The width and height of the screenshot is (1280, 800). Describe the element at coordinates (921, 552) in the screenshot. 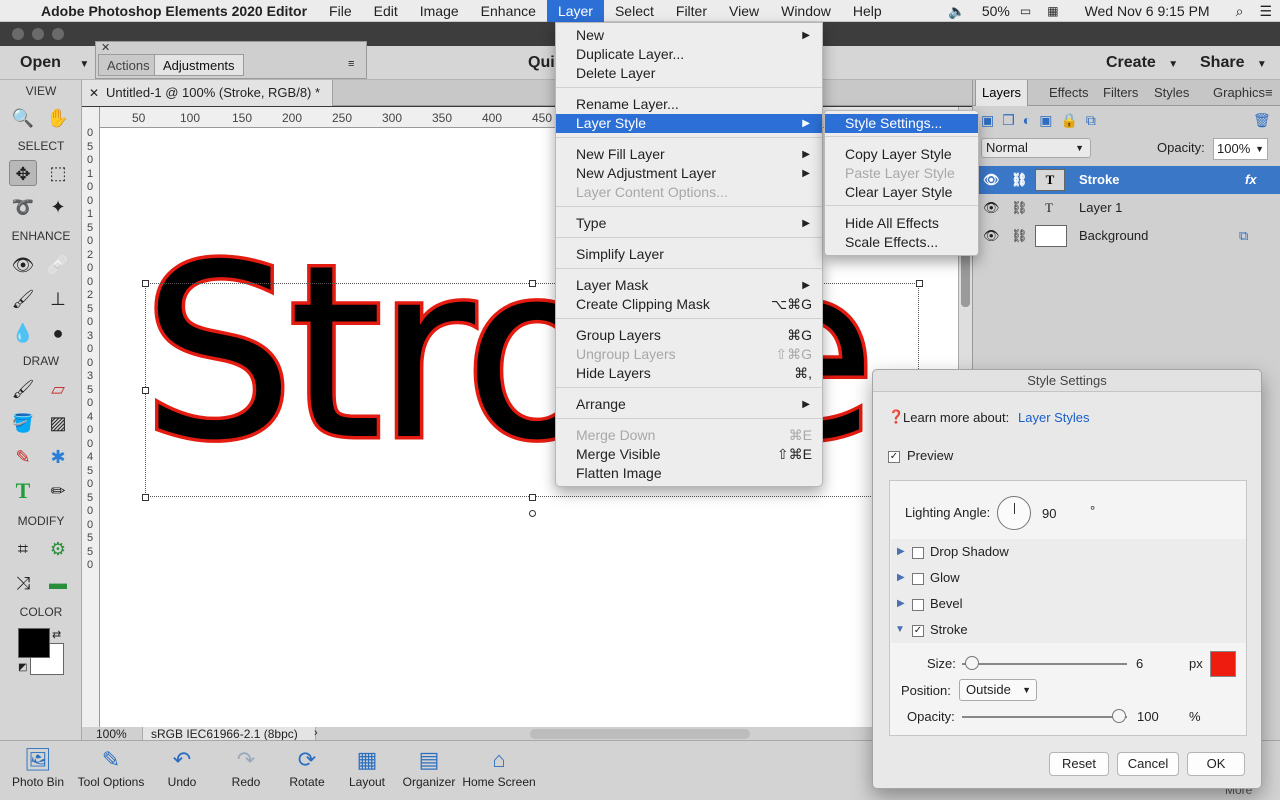

I see `drop-shadow-checkbox` at that location.